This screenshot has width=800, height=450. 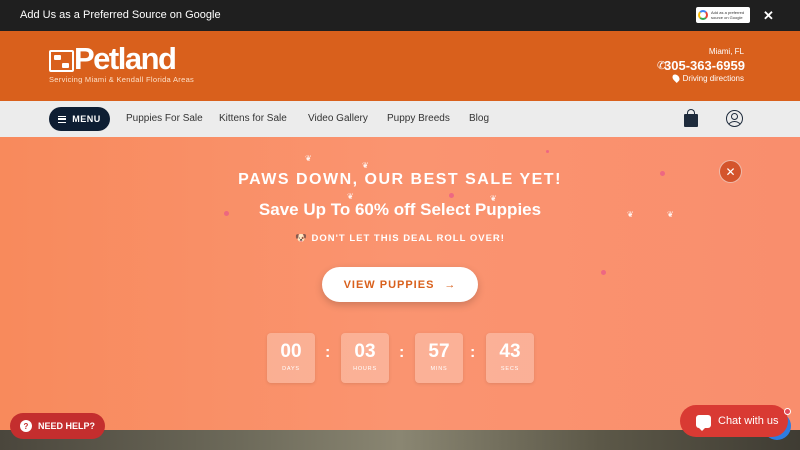 I want to click on account-icon, so click(x=734, y=118).